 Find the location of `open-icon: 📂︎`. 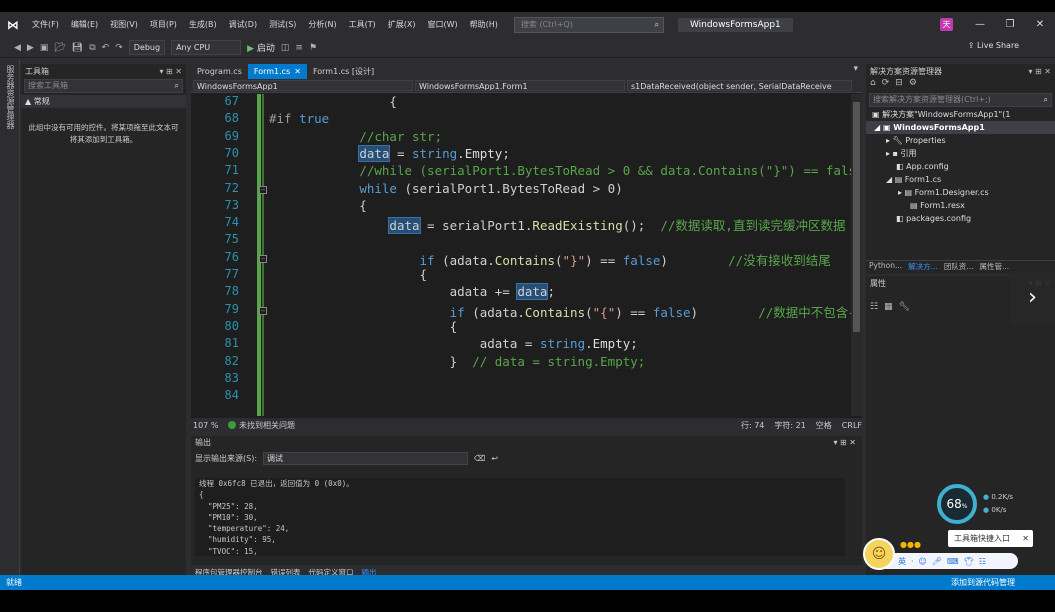

open-icon: 📂︎ is located at coordinates (59, 48).